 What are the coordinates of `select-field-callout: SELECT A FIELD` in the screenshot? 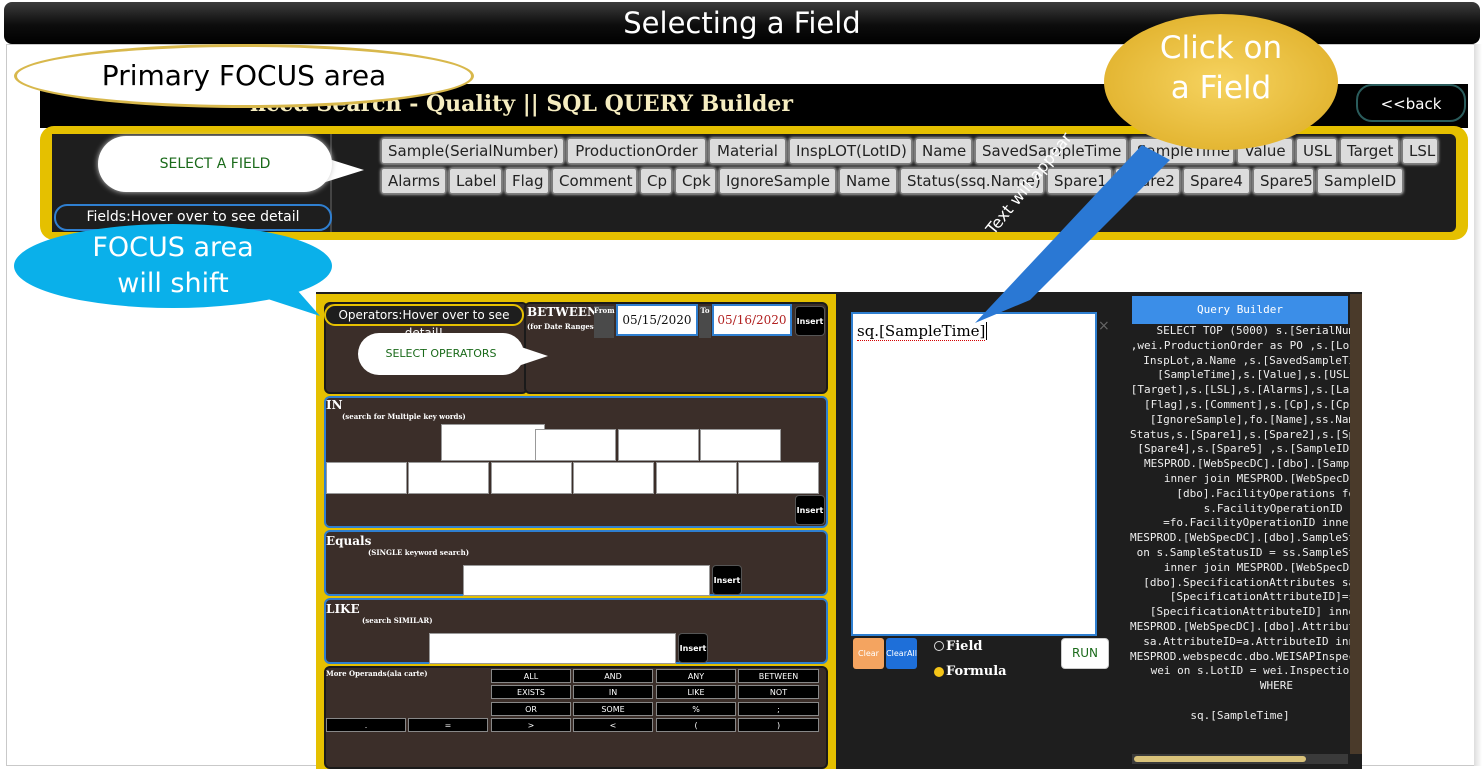 It's located at (215, 164).